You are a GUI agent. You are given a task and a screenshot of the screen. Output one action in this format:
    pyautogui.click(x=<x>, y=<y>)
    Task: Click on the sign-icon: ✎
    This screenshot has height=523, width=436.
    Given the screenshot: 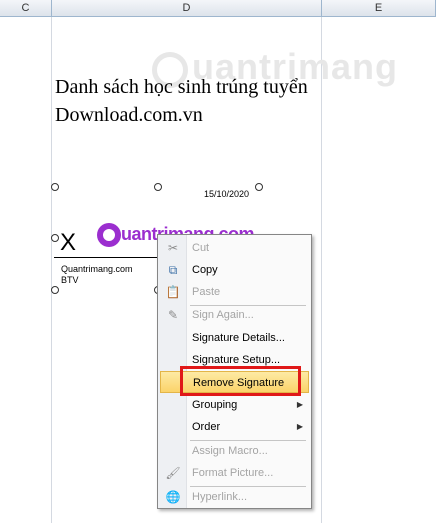 What is the action you would take?
    pyautogui.click(x=173, y=315)
    